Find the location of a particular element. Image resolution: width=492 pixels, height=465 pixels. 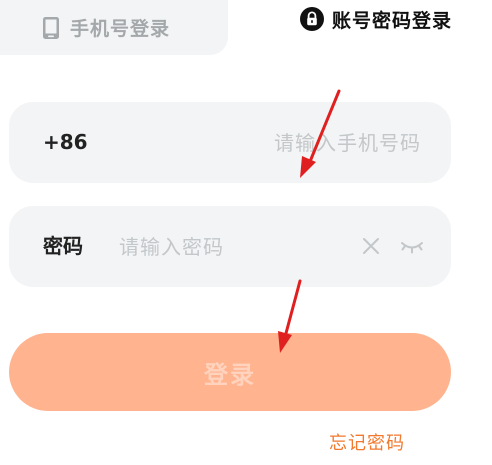

tab-phone-login: 手机号登录 is located at coordinates (114, 27).